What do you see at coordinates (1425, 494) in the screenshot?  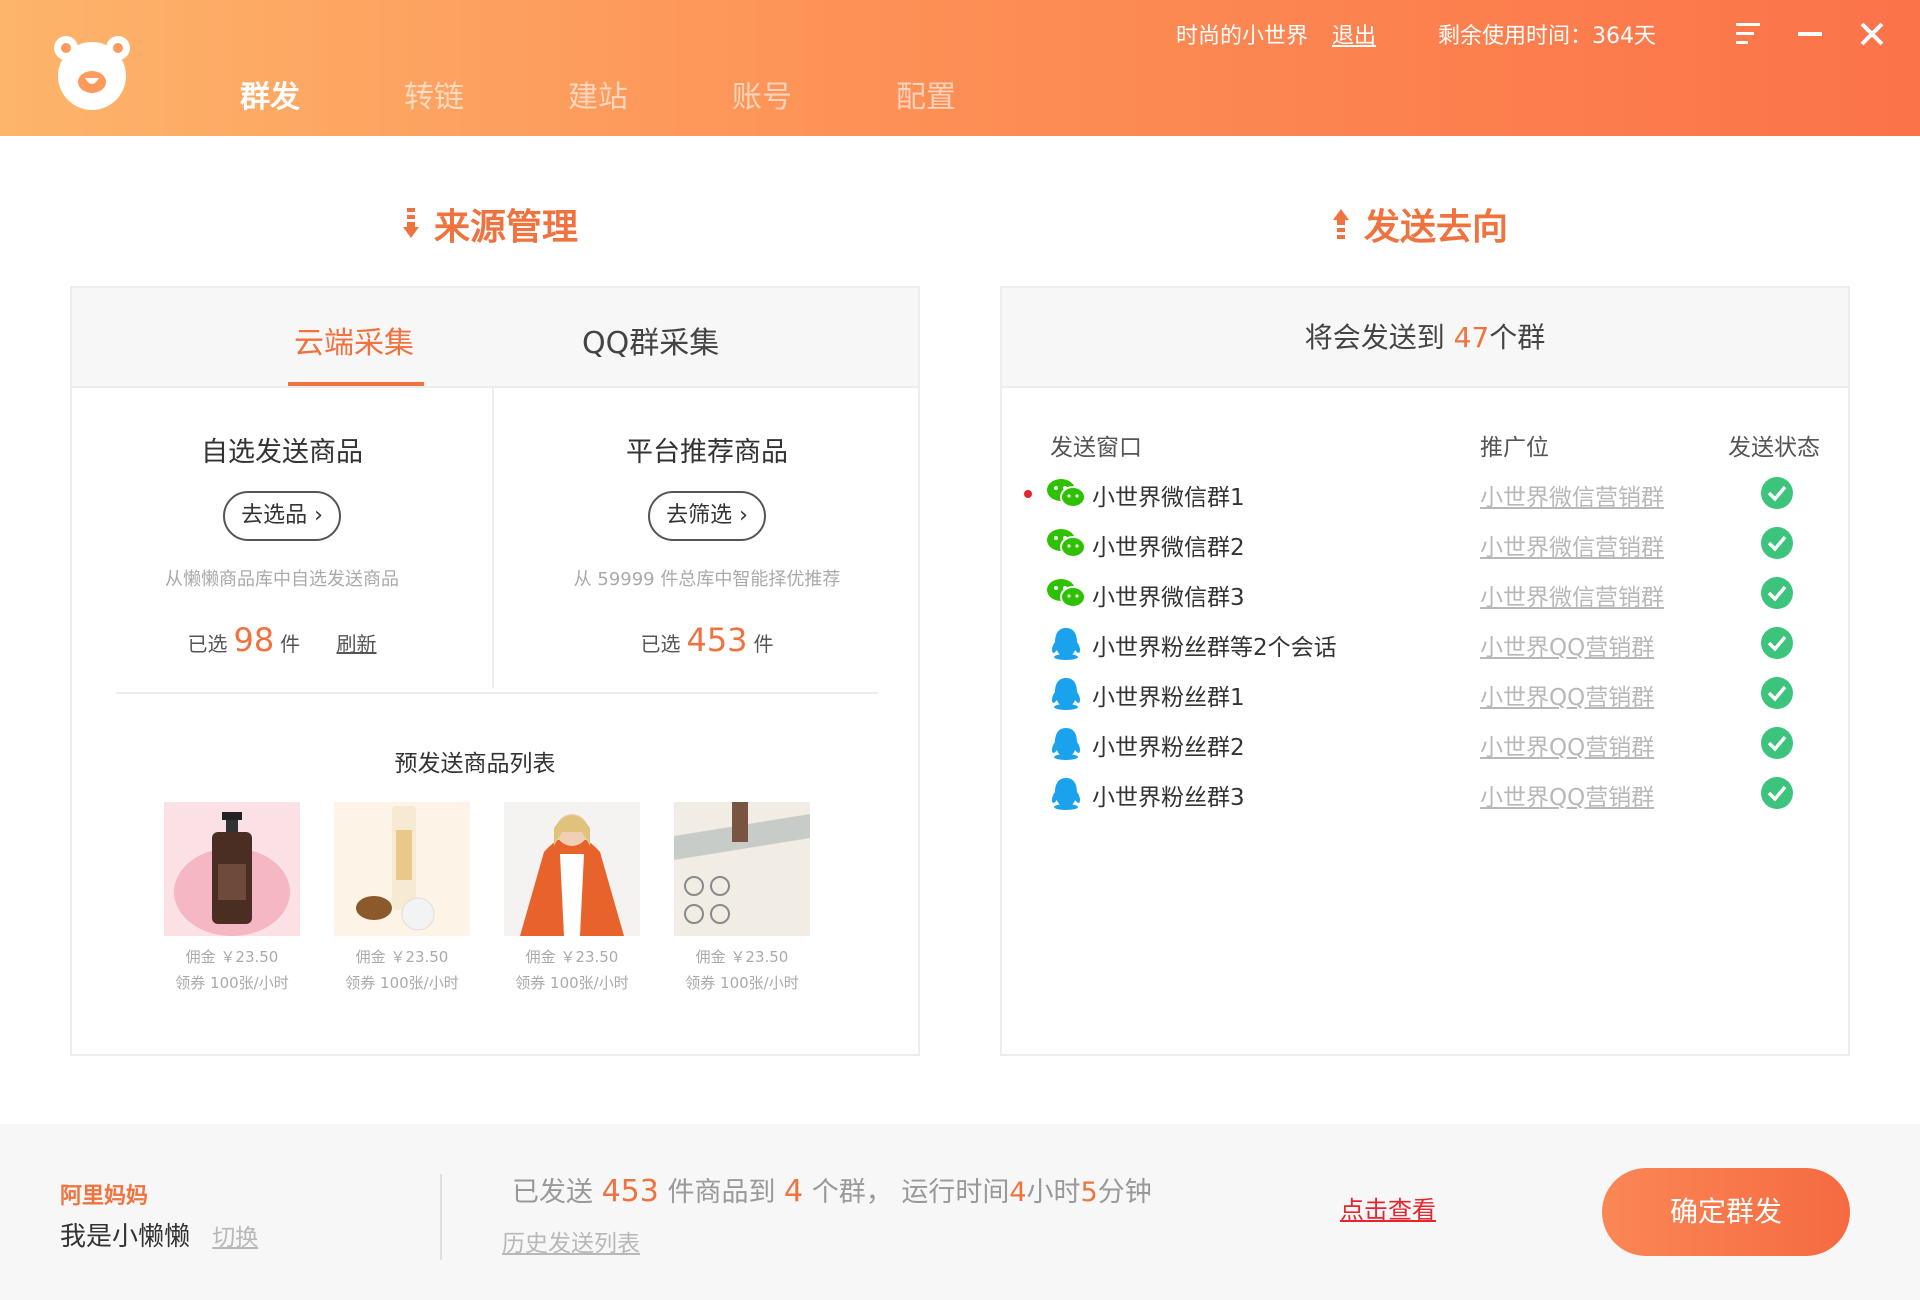 I see `target-row: 小世界微信群1 小世界微信营销群` at bounding box center [1425, 494].